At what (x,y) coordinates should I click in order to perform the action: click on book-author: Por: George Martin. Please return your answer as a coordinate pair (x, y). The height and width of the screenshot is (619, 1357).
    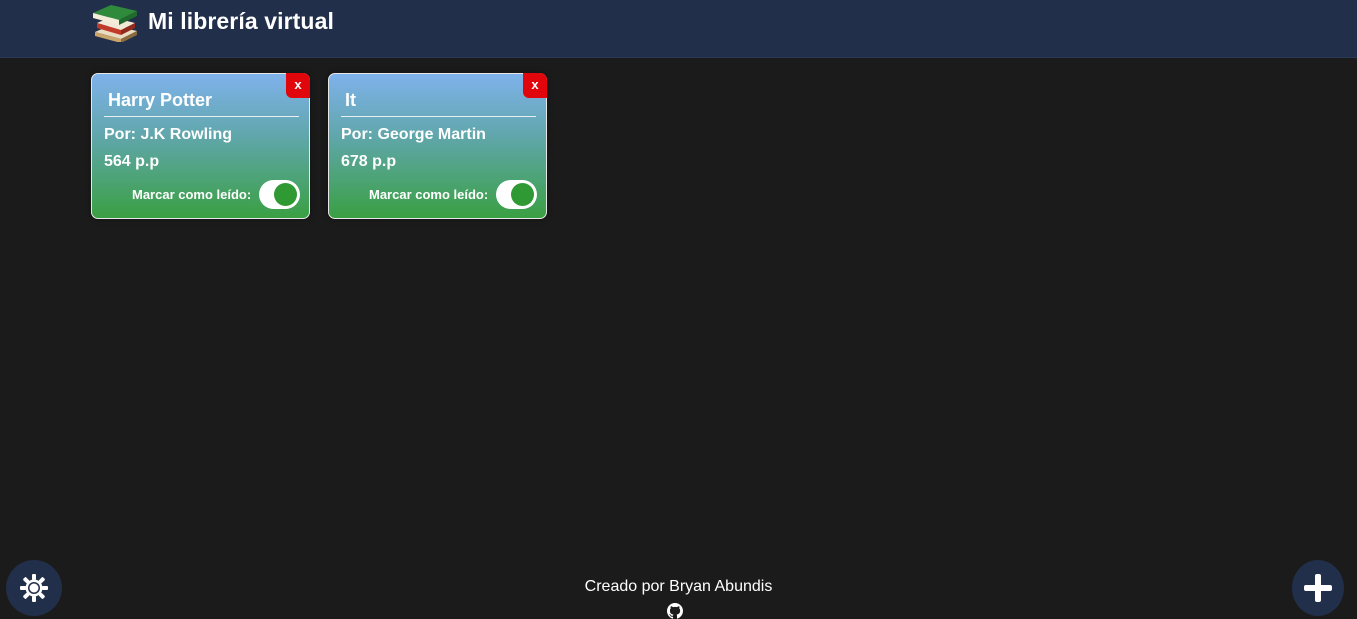
    Looking at the image, I should click on (413, 134).